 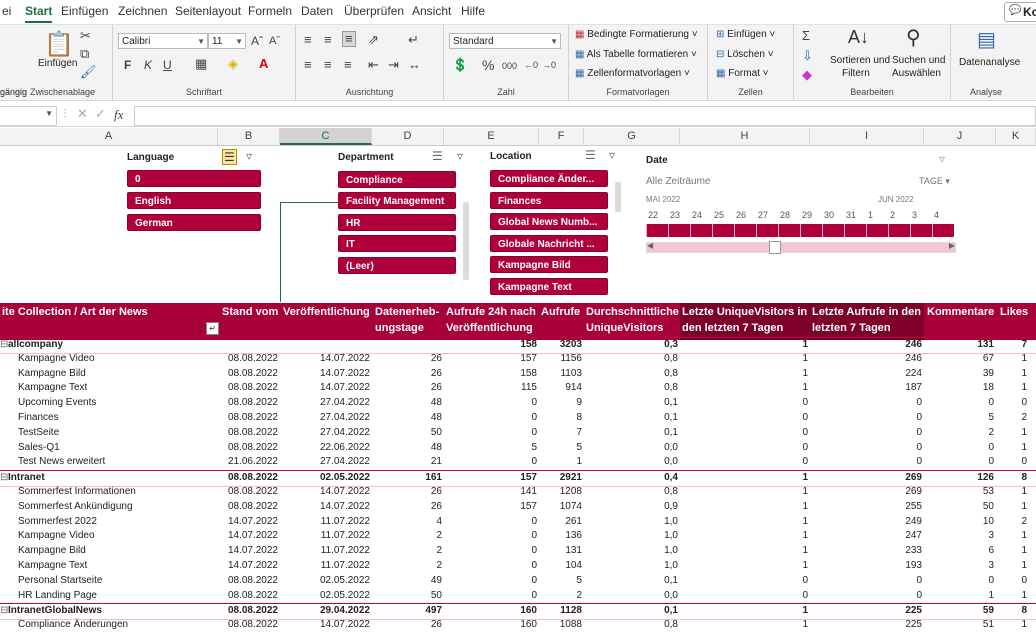 What do you see at coordinates (473, 11) in the screenshot?
I see `tab-hilfe: Hilfe` at bounding box center [473, 11].